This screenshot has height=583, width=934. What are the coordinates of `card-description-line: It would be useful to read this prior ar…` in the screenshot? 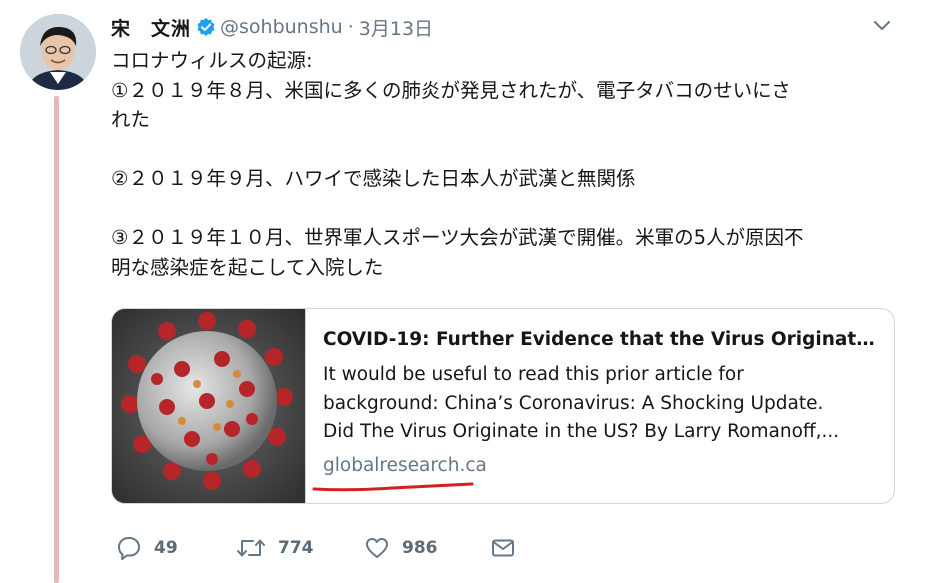 It's located at (533, 374).